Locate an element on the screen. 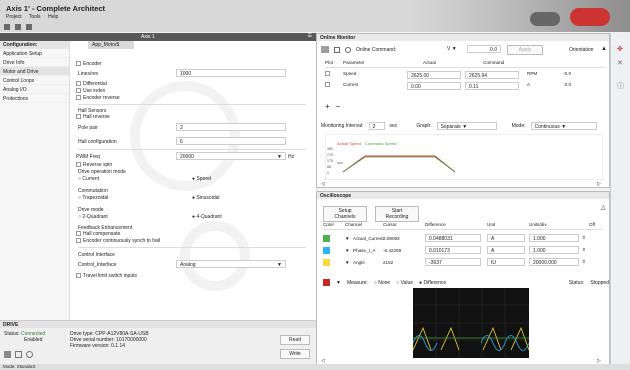  menu-tools: Tools is located at coordinates (35, 17).